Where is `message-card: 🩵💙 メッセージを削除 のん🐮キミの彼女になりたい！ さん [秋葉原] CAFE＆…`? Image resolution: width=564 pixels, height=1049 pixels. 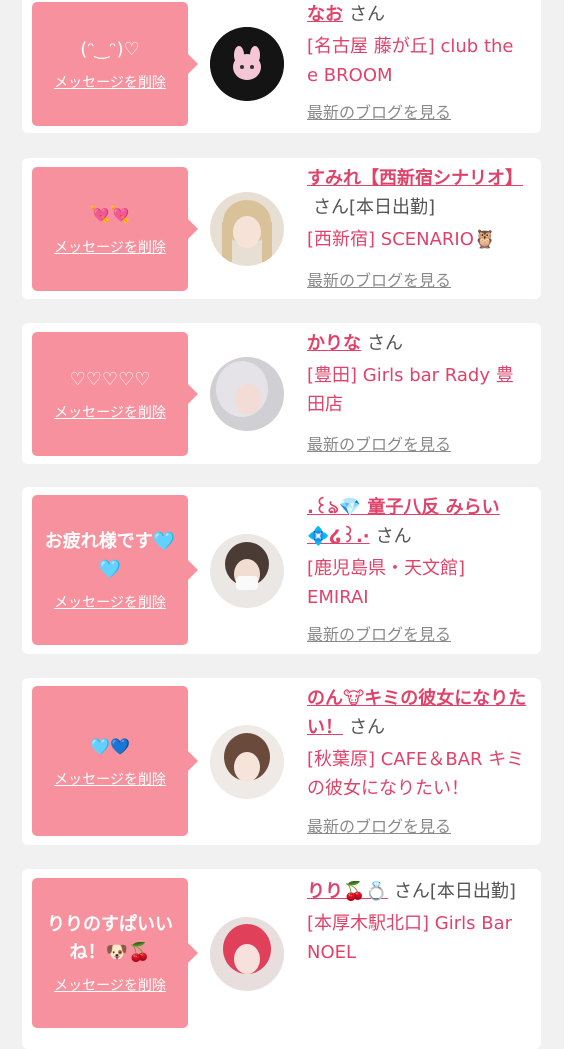
message-card: 🩵💙 メッセージを削除 のん🐮キミの彼女になりたい！ さん [秋葉原] CAFE＆… is located at coordinates (281, 761).